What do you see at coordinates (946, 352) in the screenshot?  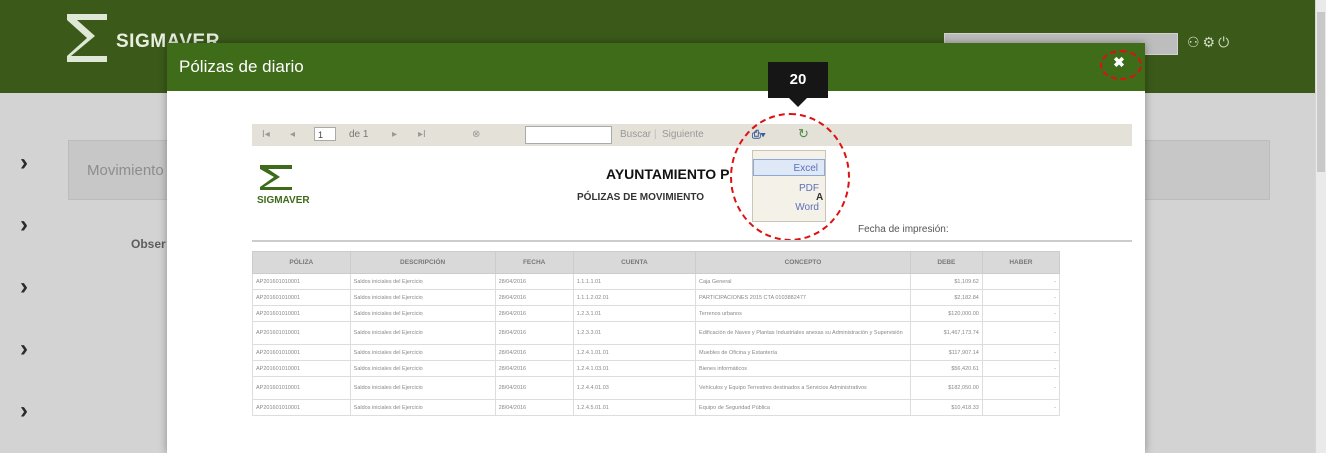 I see `cell-debe: $117,907.14` at bounding box center [946, 352].